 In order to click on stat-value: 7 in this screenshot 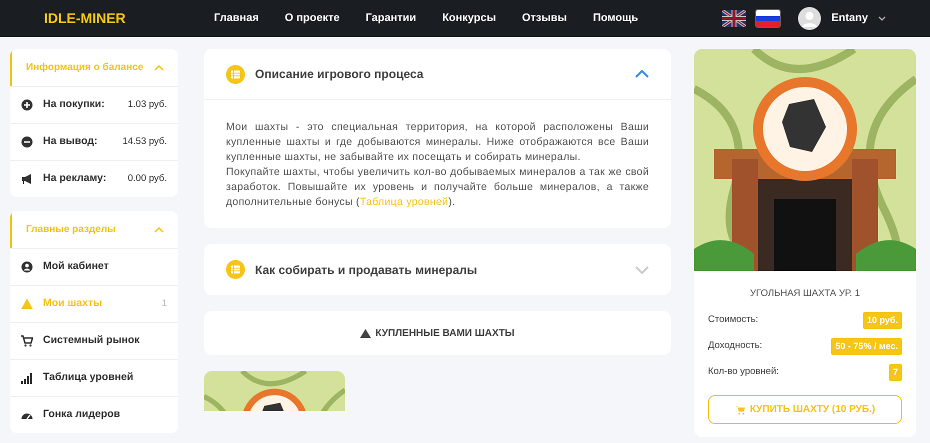, I will do `click(895, 372)`.